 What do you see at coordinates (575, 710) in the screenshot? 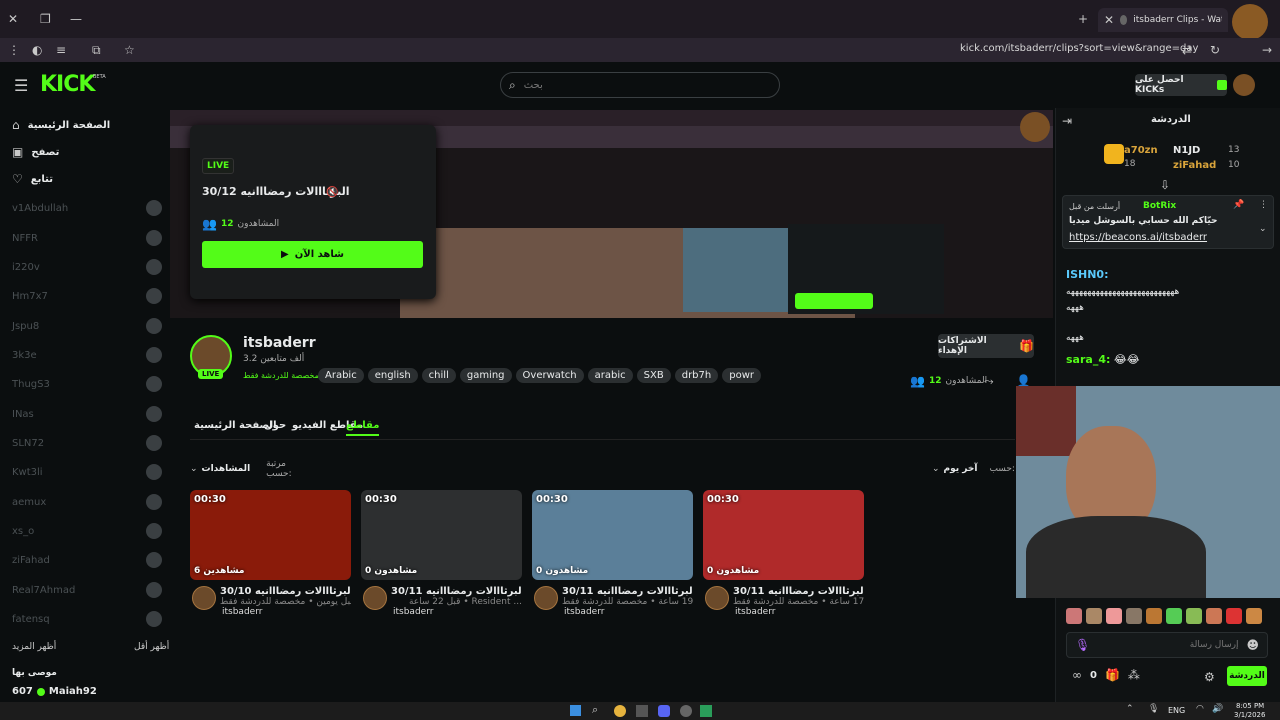
I see `start-icon` at bounding box center [575, 710].